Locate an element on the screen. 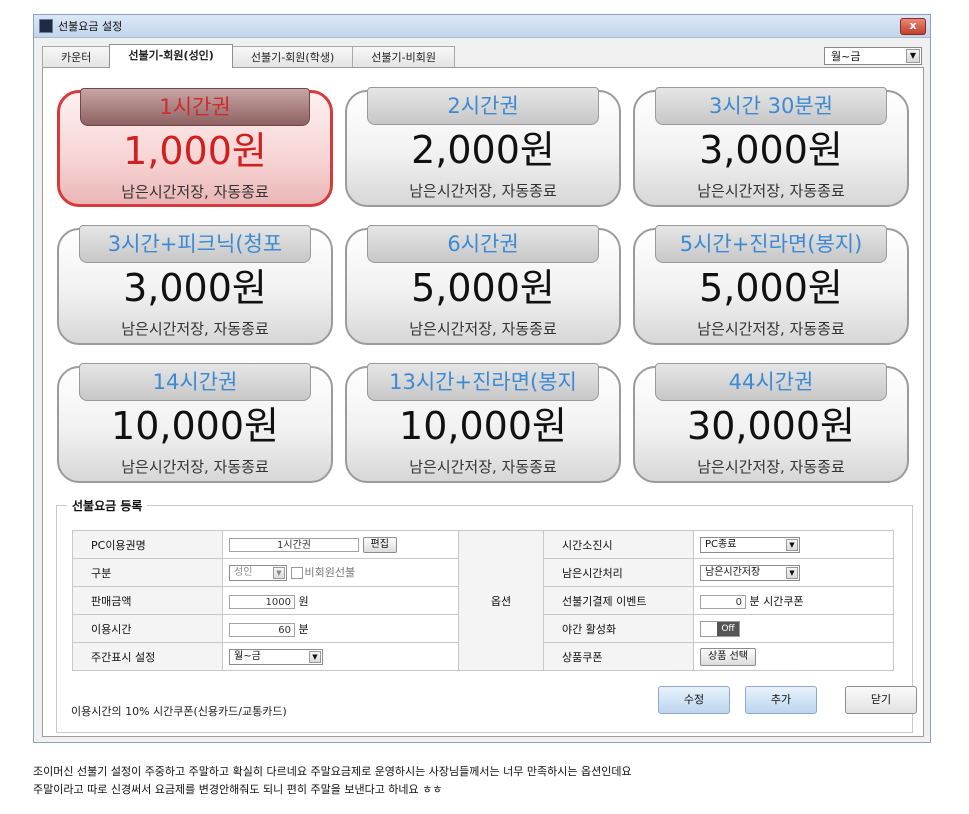  pc-name-input: 1시간권 is located at coordinates (294, 544).